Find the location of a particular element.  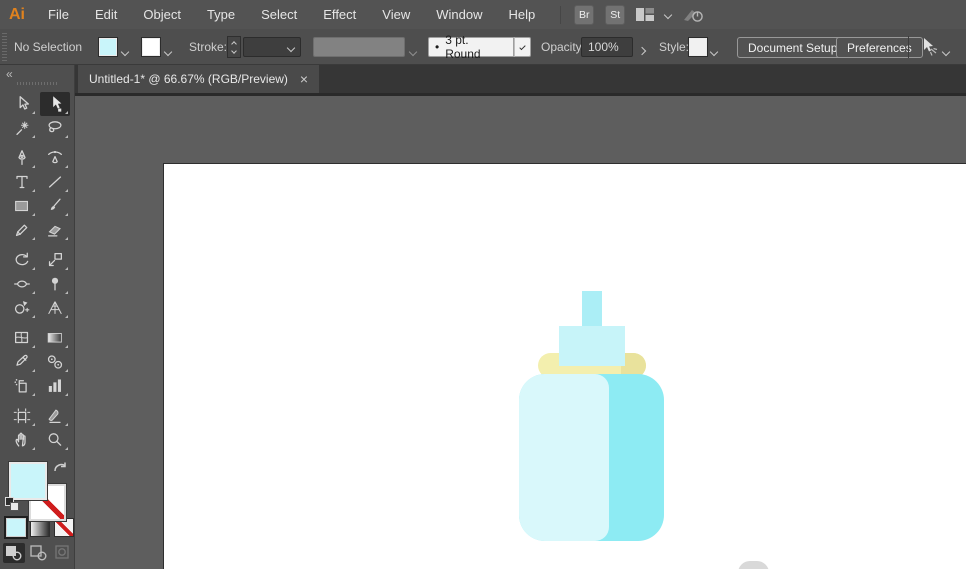

stepper-down-icon is located at coordinates (234, 50).